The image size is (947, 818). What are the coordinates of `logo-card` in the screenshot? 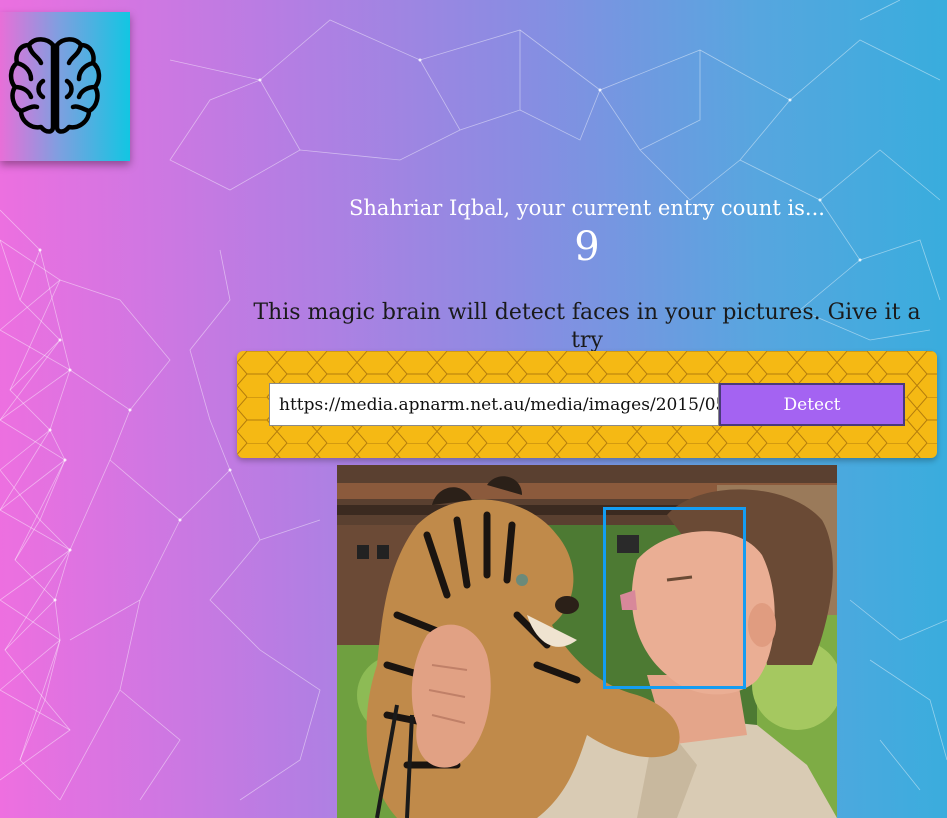 It's located at (65, 86).